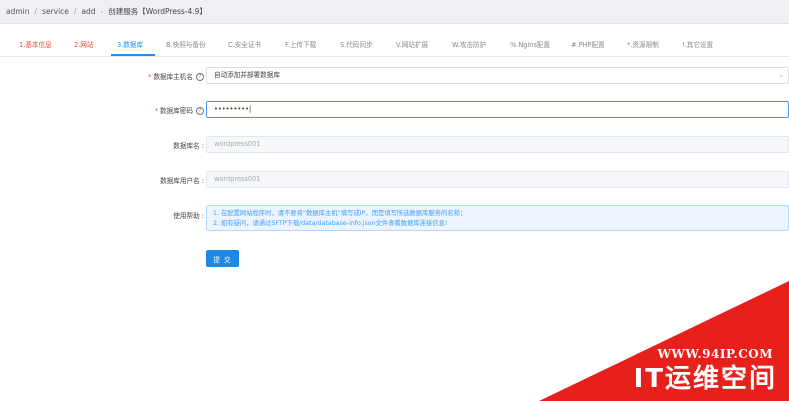 Image resolution: width=789 pixels, height=401 pixels. What do you see at coordinates (705, 379) in the screenshot?
I see `watermark-brand: IT运维空间` at bounding box center [705, 379].